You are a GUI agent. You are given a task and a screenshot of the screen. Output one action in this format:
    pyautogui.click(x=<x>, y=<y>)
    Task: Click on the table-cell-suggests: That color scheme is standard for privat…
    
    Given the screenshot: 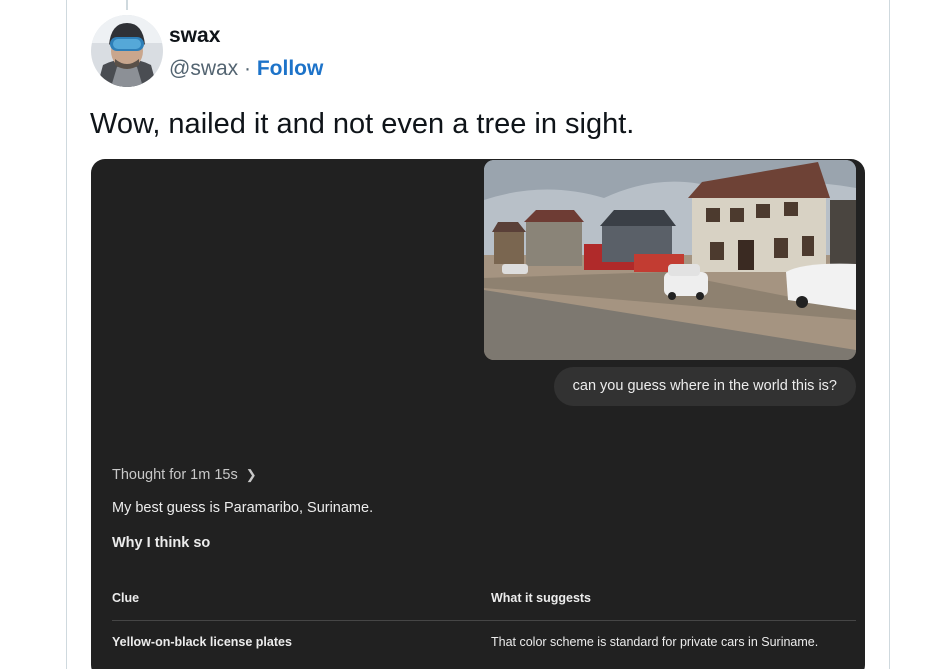 What is the action you would take?
    pyautogui.click(x=655, y=642)
    